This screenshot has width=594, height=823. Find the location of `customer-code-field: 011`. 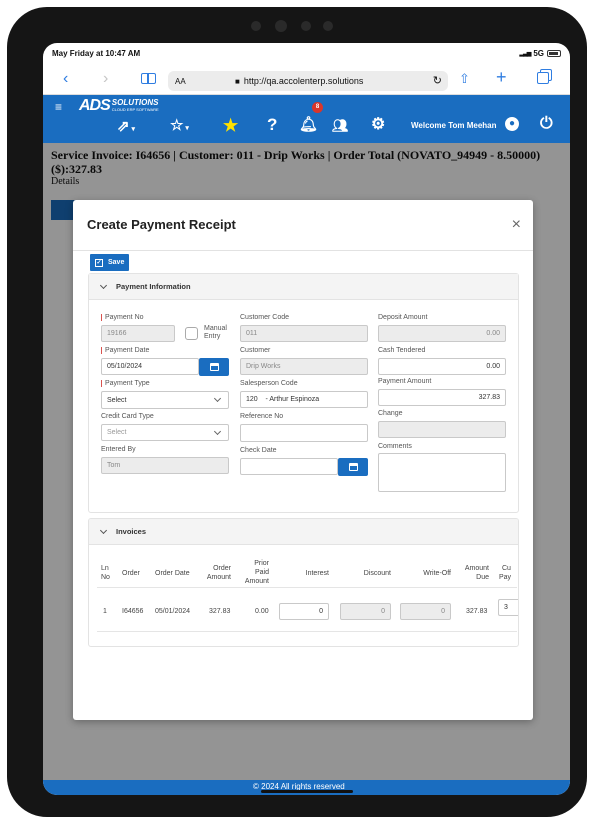

customer-code-field: 011 is located at coordinates (304, 333).